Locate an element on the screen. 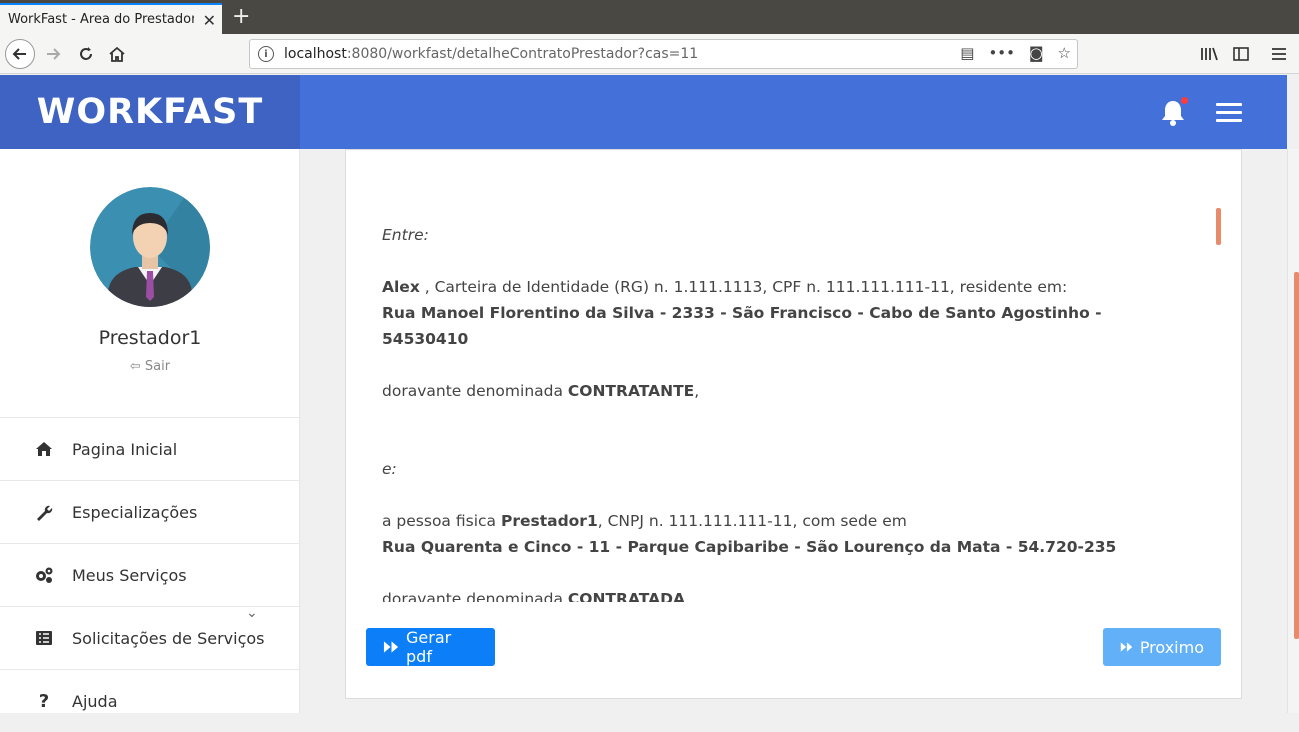  page-scrollbar-thumb is located at coordinates (1296, 455).